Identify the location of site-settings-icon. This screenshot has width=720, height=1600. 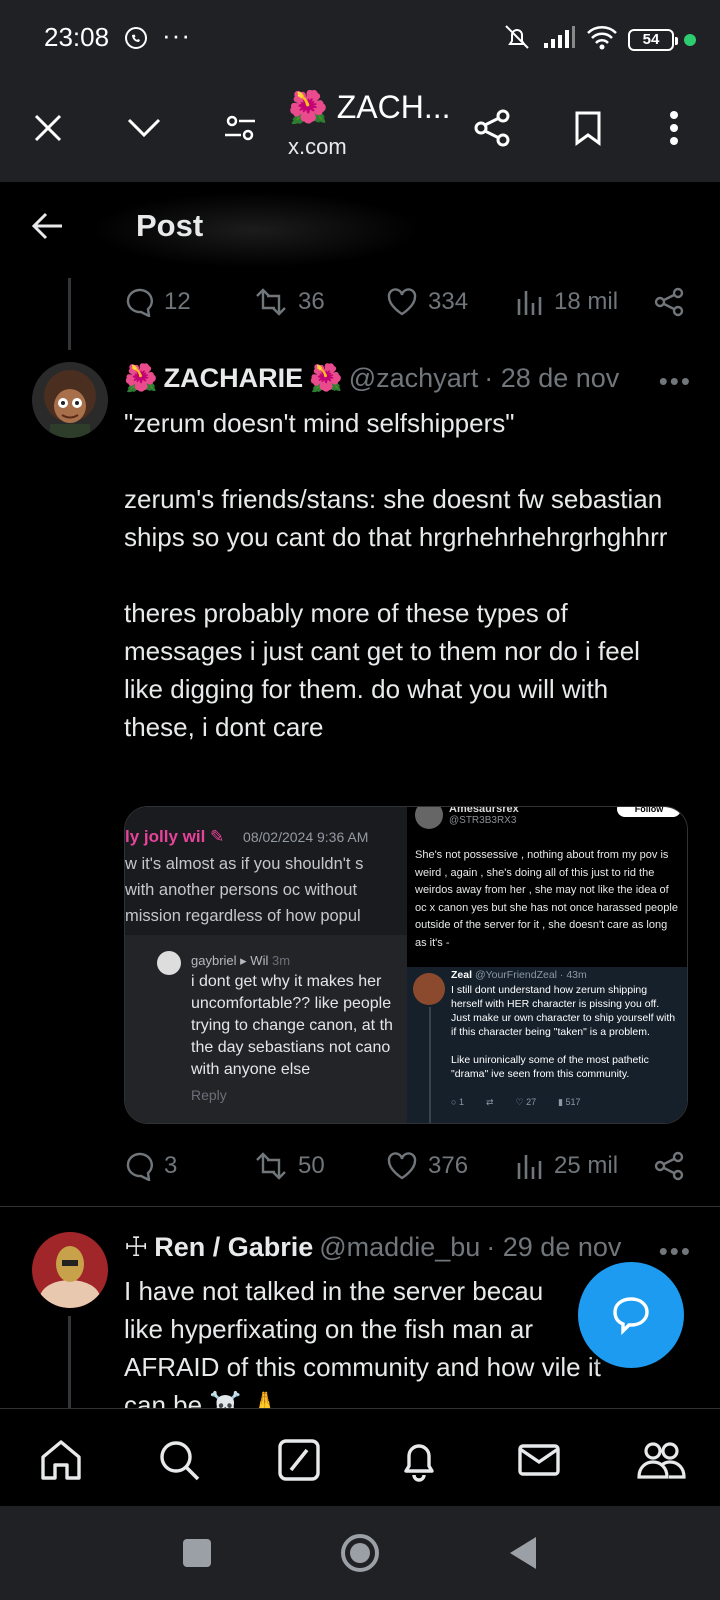
(240, 128).